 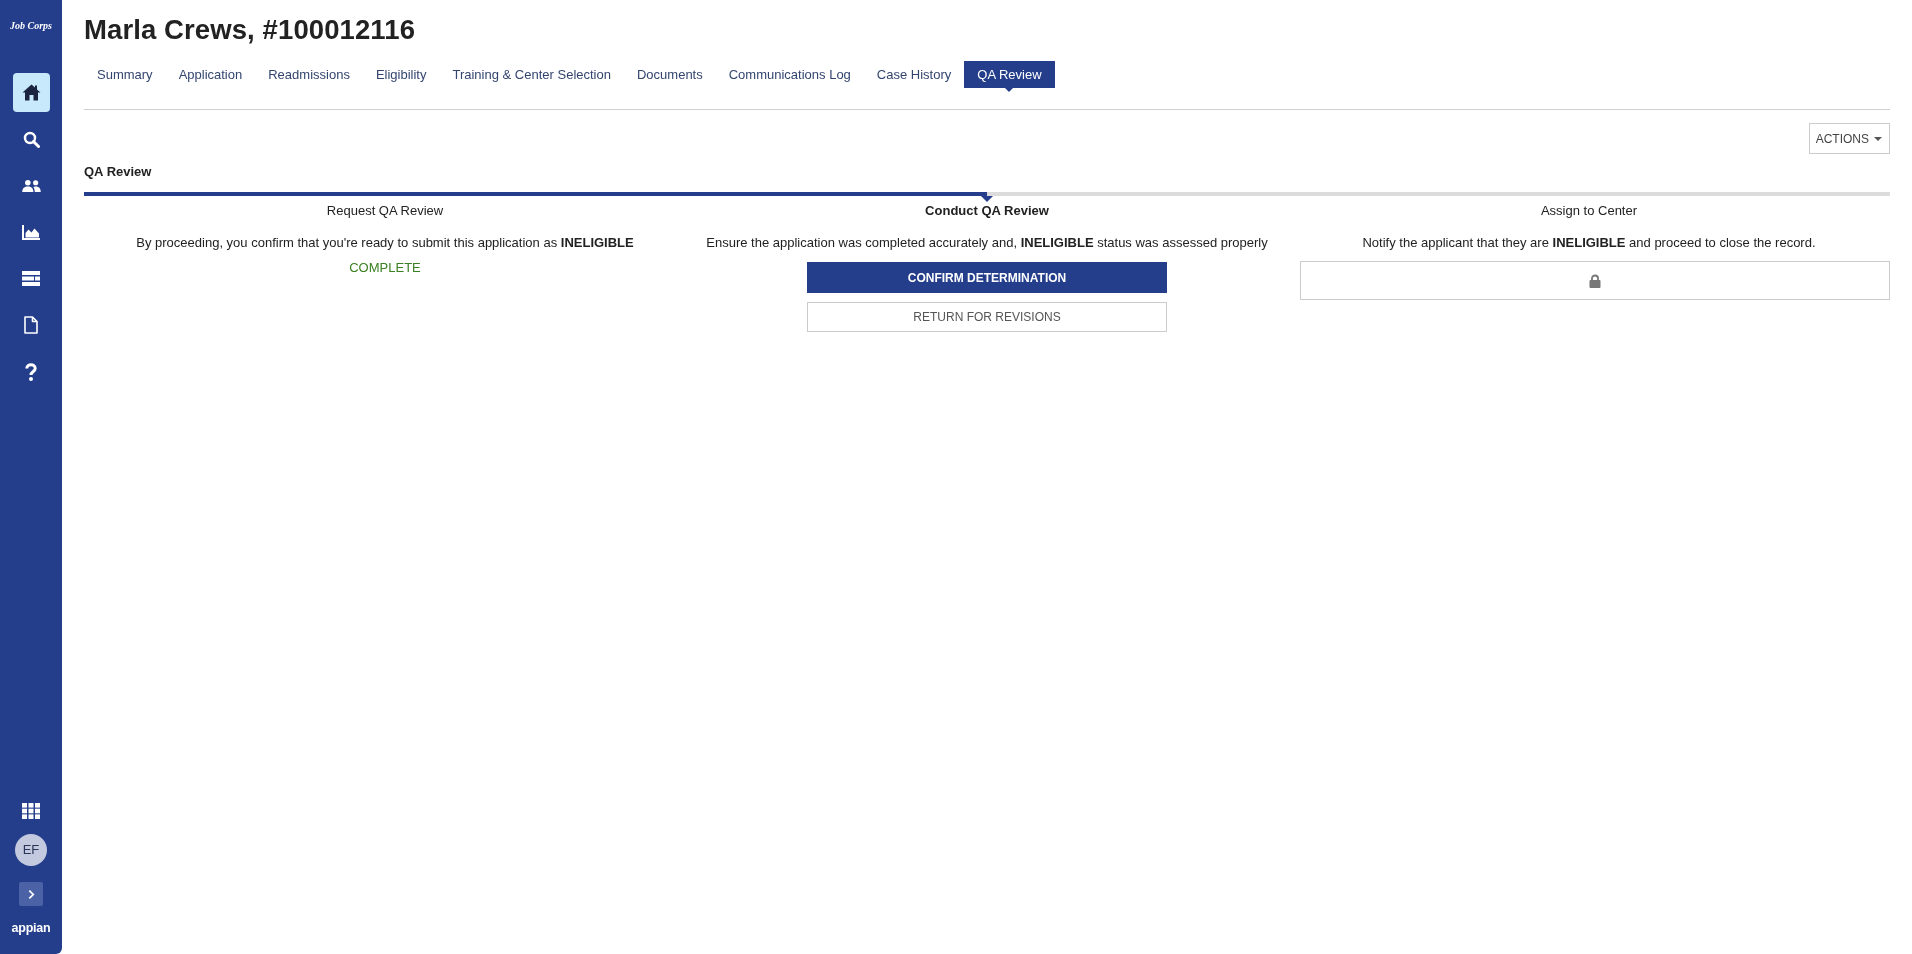 What do you see at coordinates (31, 371) in the screenshot?
I see `help-icon` at bounding box center [31, 371].